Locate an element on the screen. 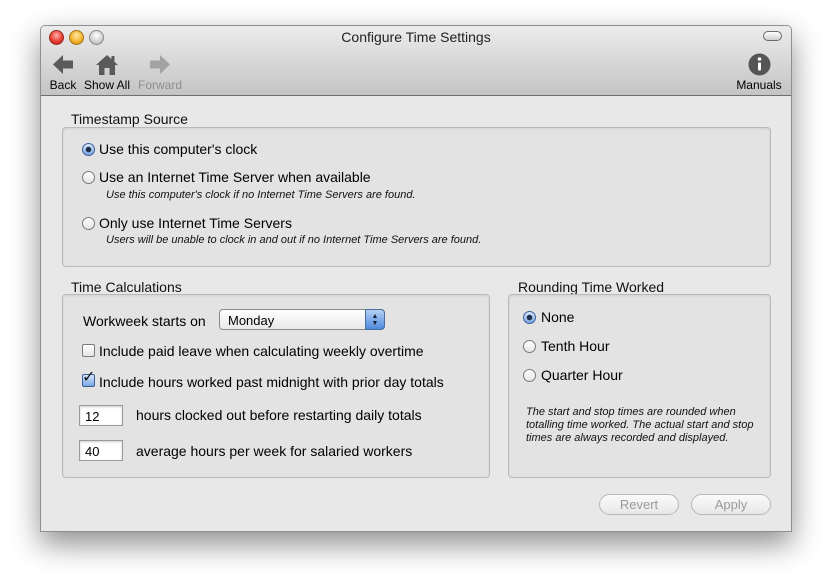 The height and width of the screenshot is (585, 830). forward-button: Forward is located at coordinates (160, 72).